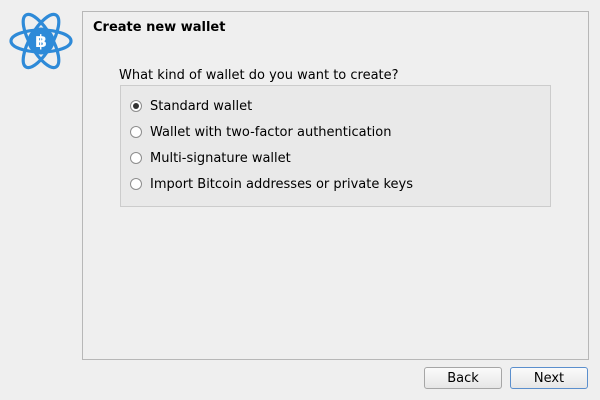  What do you see at coordinates (159, 27) in the screenshot?
I see `page-title: Create new wallet` at bounding box center [159, 27].